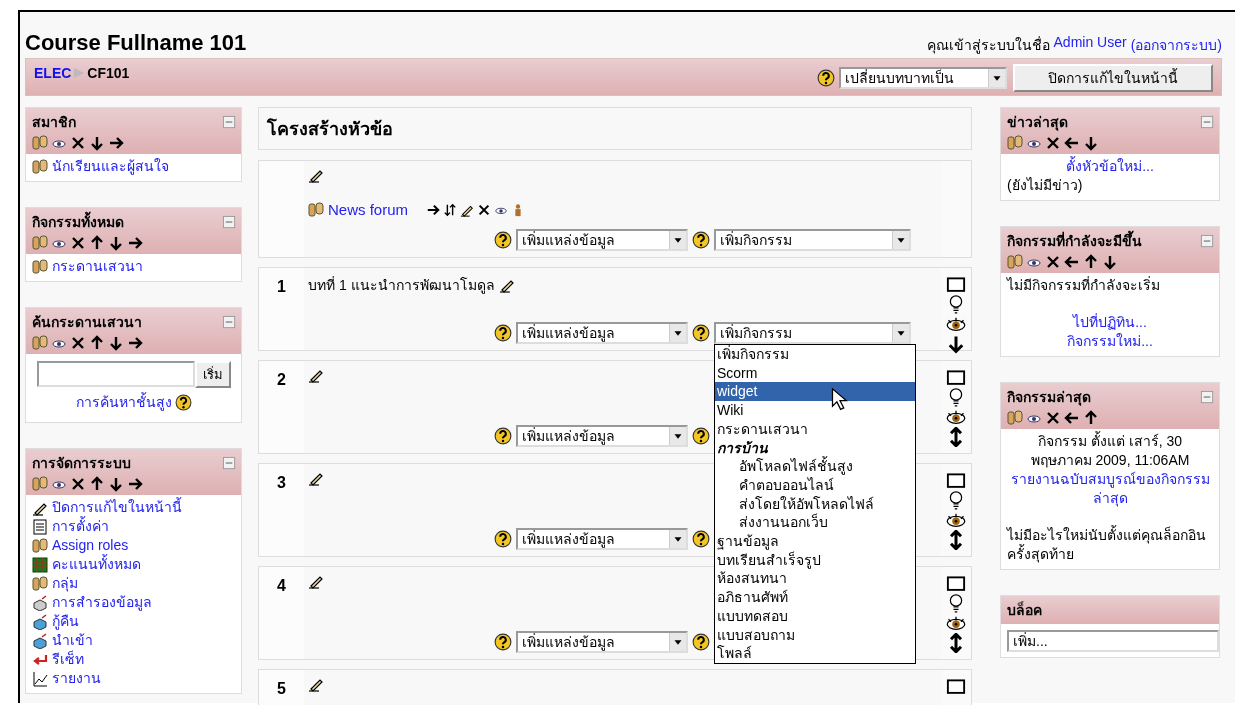 The width and height of the screenshot is (1235, 705). What do you see at coordinates (65, 621) in the screenshot?
I see `block-link: กู้คืน` at bounding box center [65, 621].